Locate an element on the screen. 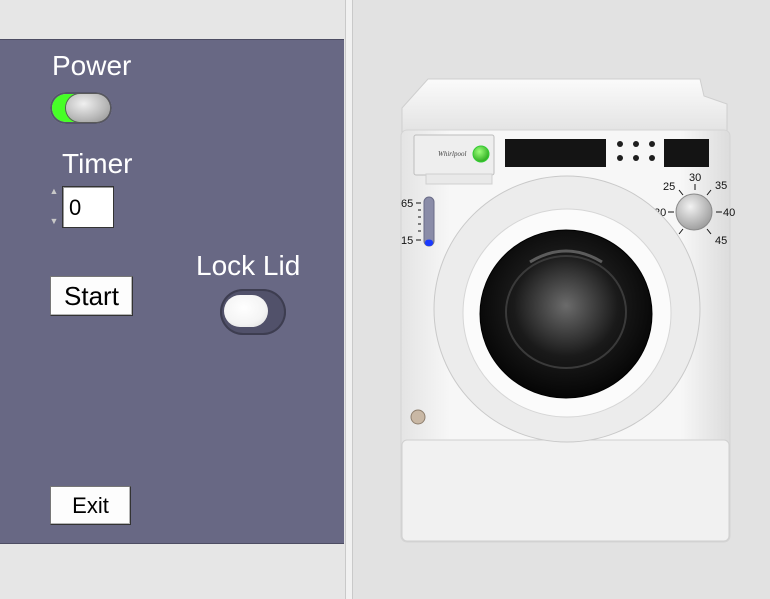  pane-splitter is located at coordinates (349, 299).